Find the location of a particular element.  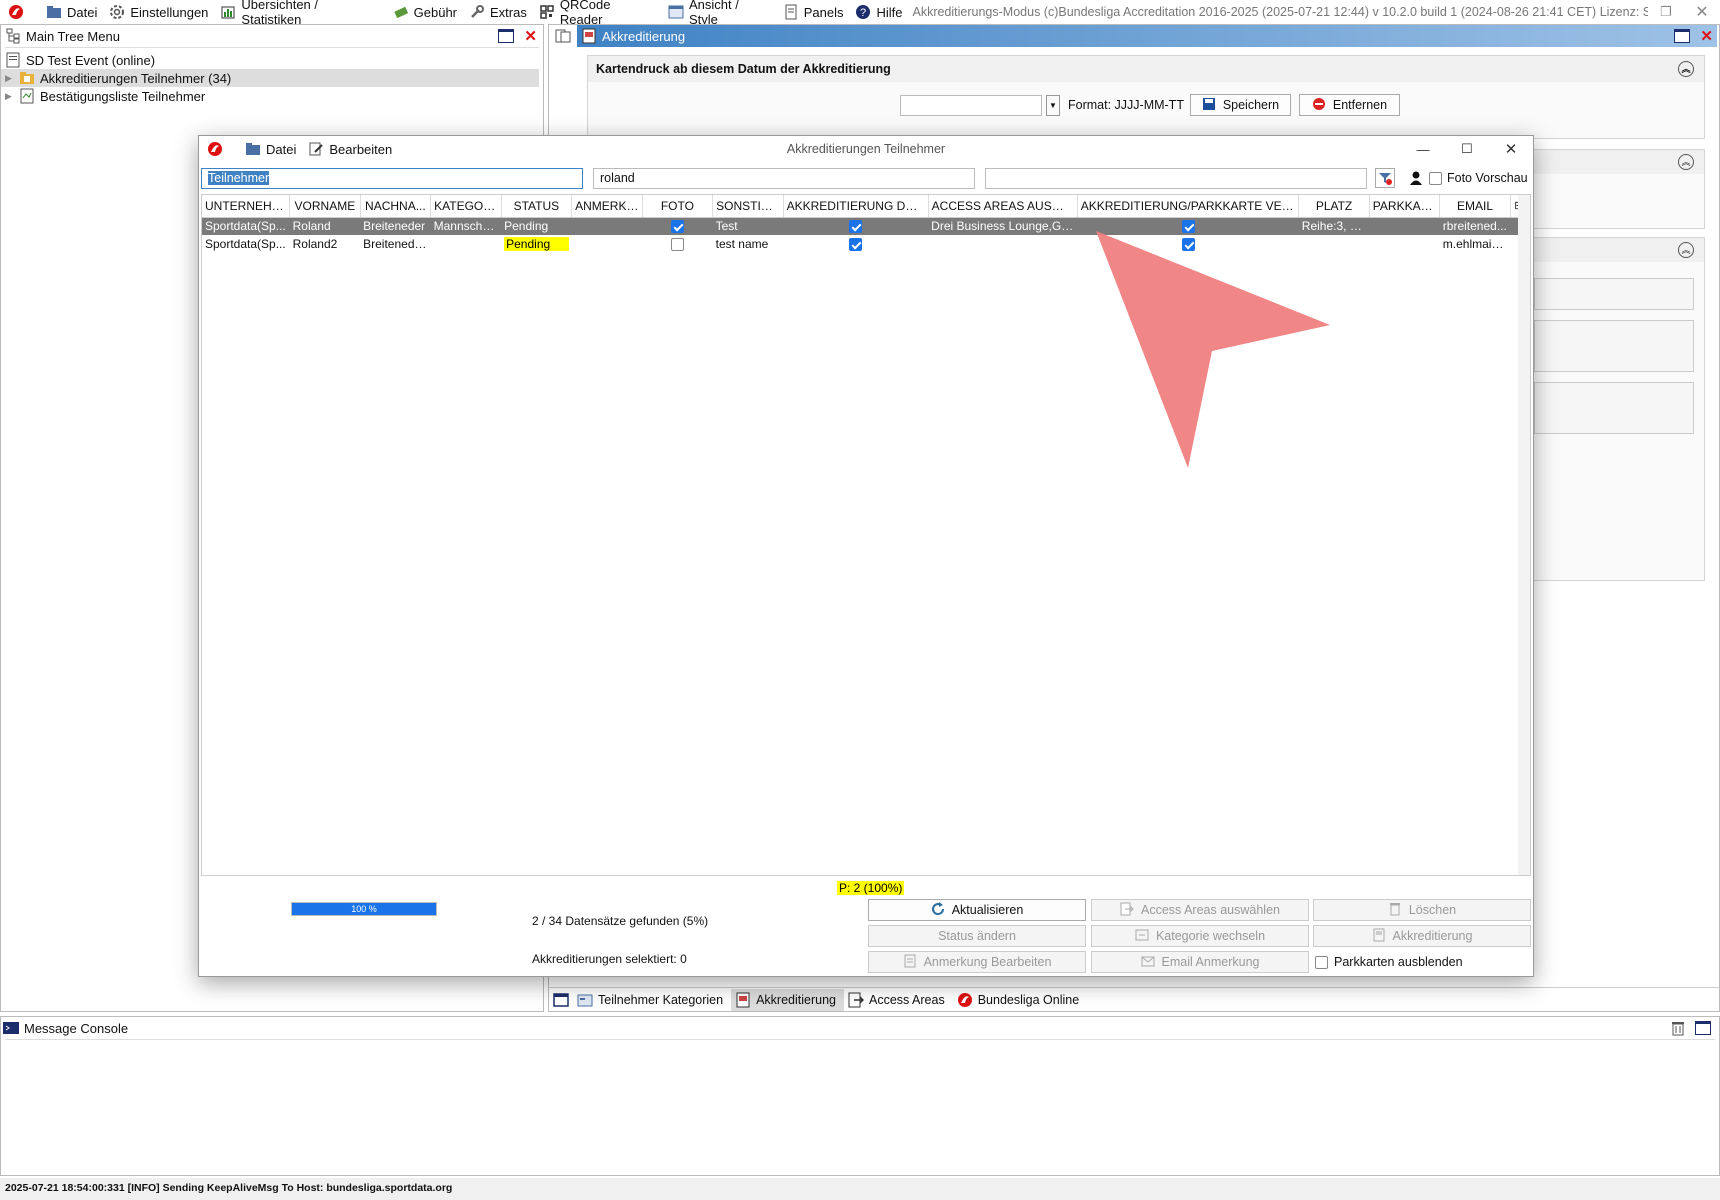

tree-item-event: SD Test Event (online) is located at coordinates (272, 60).